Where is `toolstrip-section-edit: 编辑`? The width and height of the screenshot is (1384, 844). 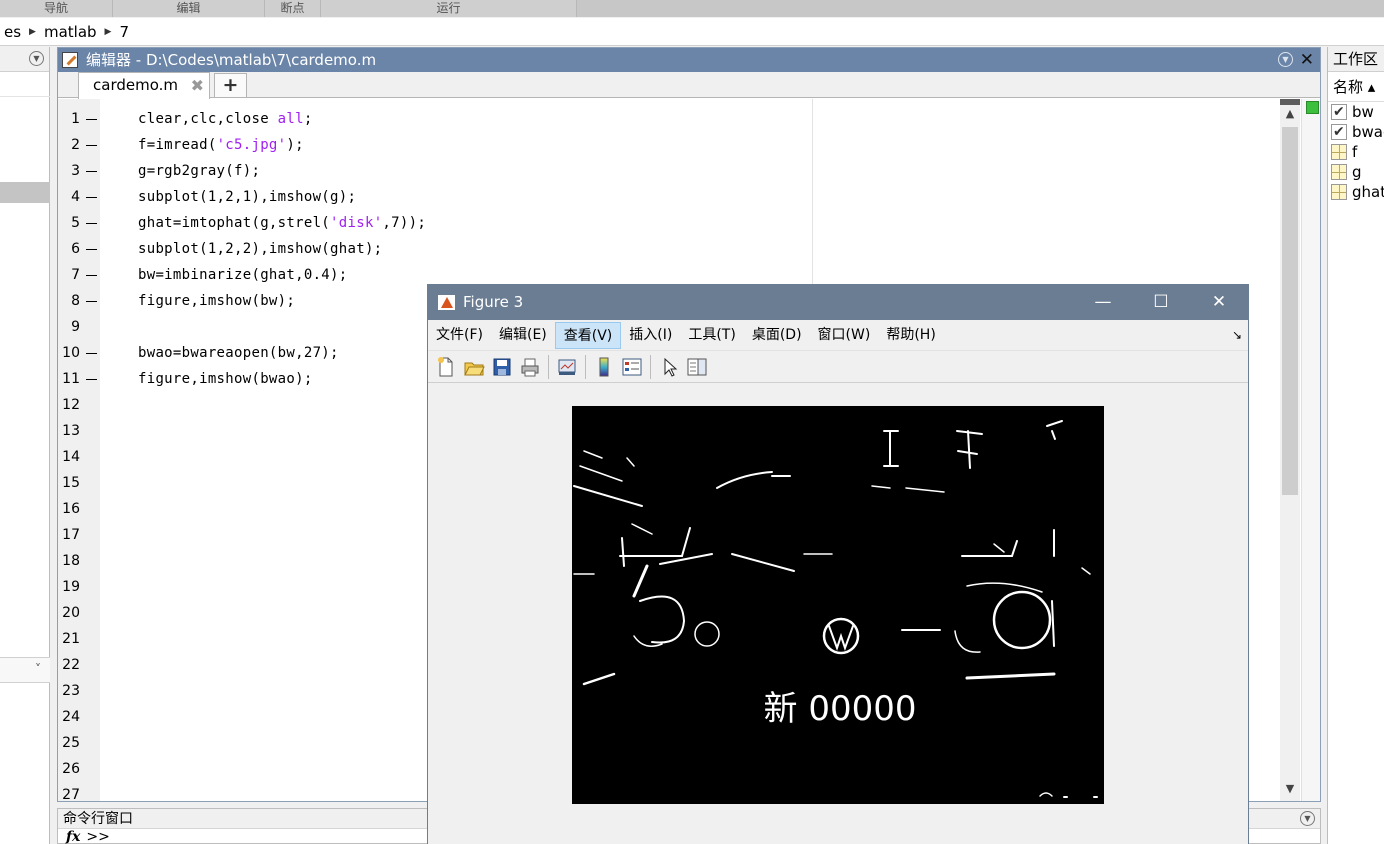 toolstrip-section-edit: 编辑 is located at coordinates (189, 8).